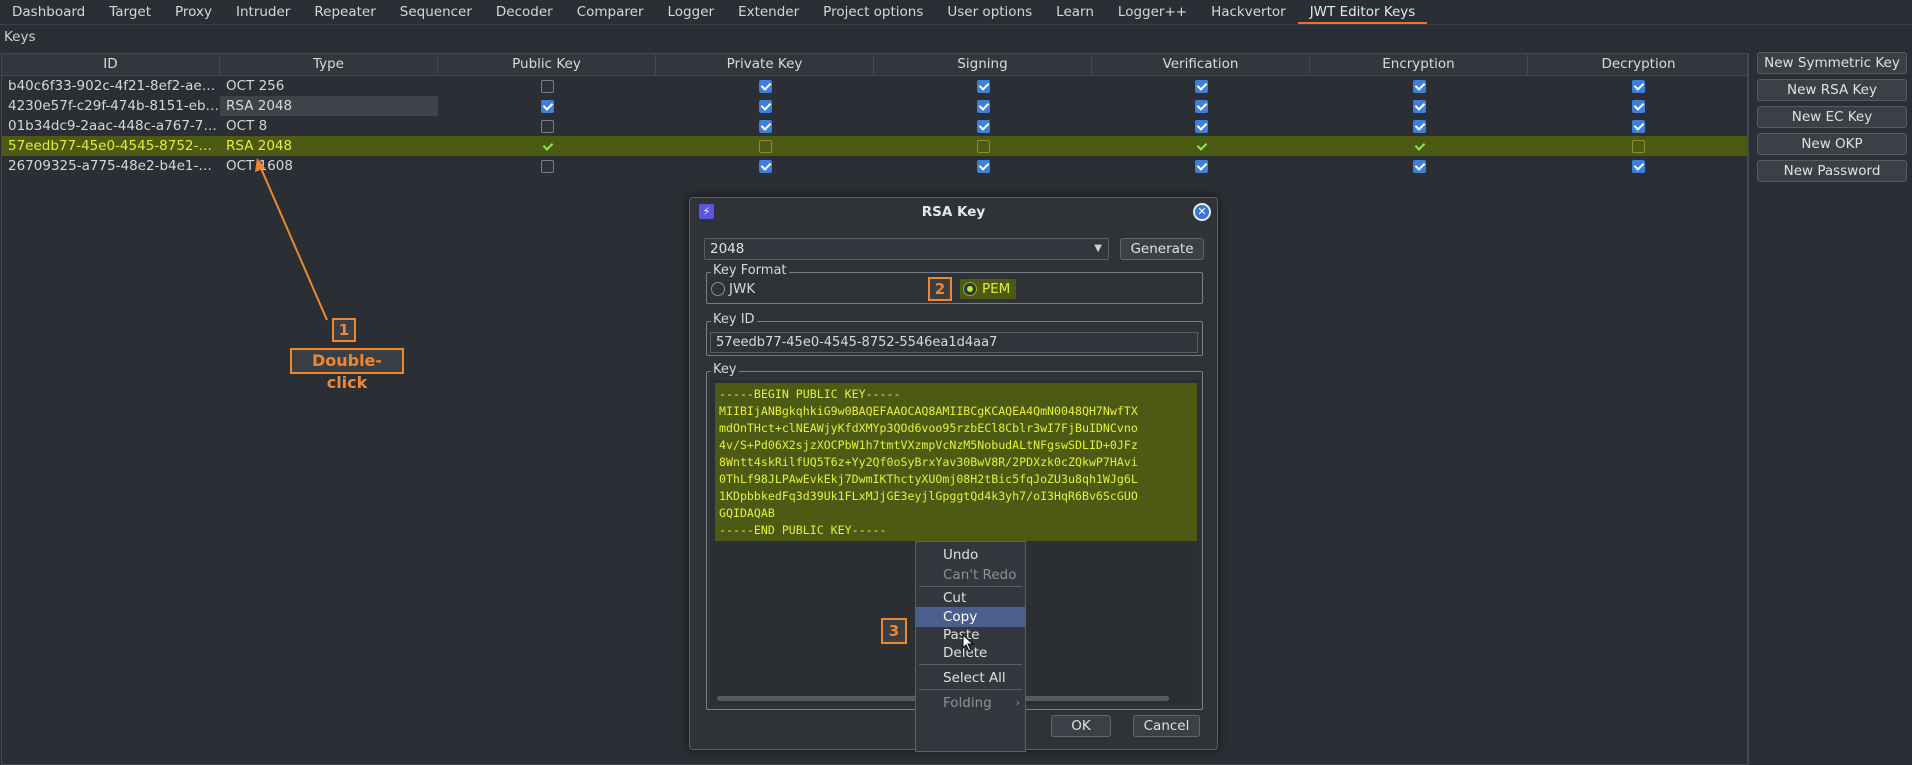 The height and width of the screenshot is (765, 1912). Describe the element at coordinates (1075, 12) in the screenshot. I see `tab-learn: Learn` at that location.